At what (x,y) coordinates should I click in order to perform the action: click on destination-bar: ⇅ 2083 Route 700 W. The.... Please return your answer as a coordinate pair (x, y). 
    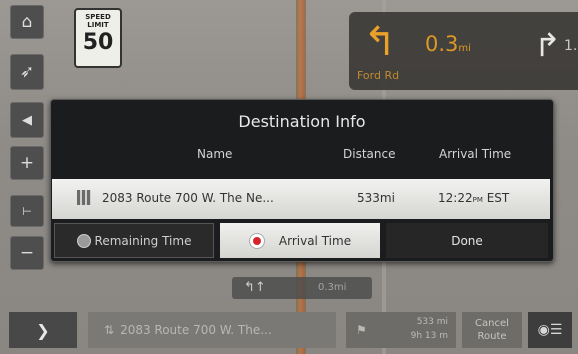
    Looking at the image, I should click on (212, 330).